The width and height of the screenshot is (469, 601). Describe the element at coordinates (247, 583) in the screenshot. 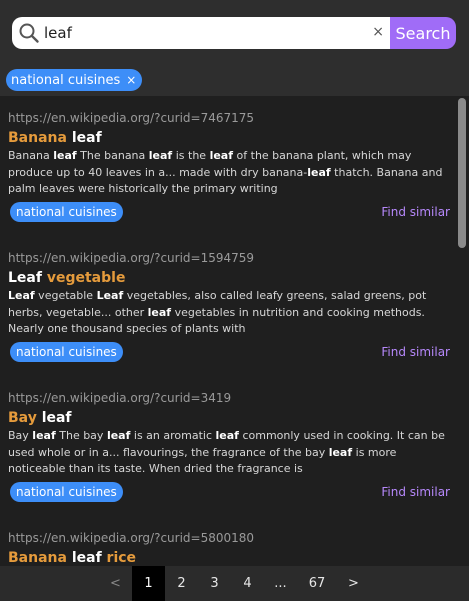

I see `page-4-button: 4` at that location.